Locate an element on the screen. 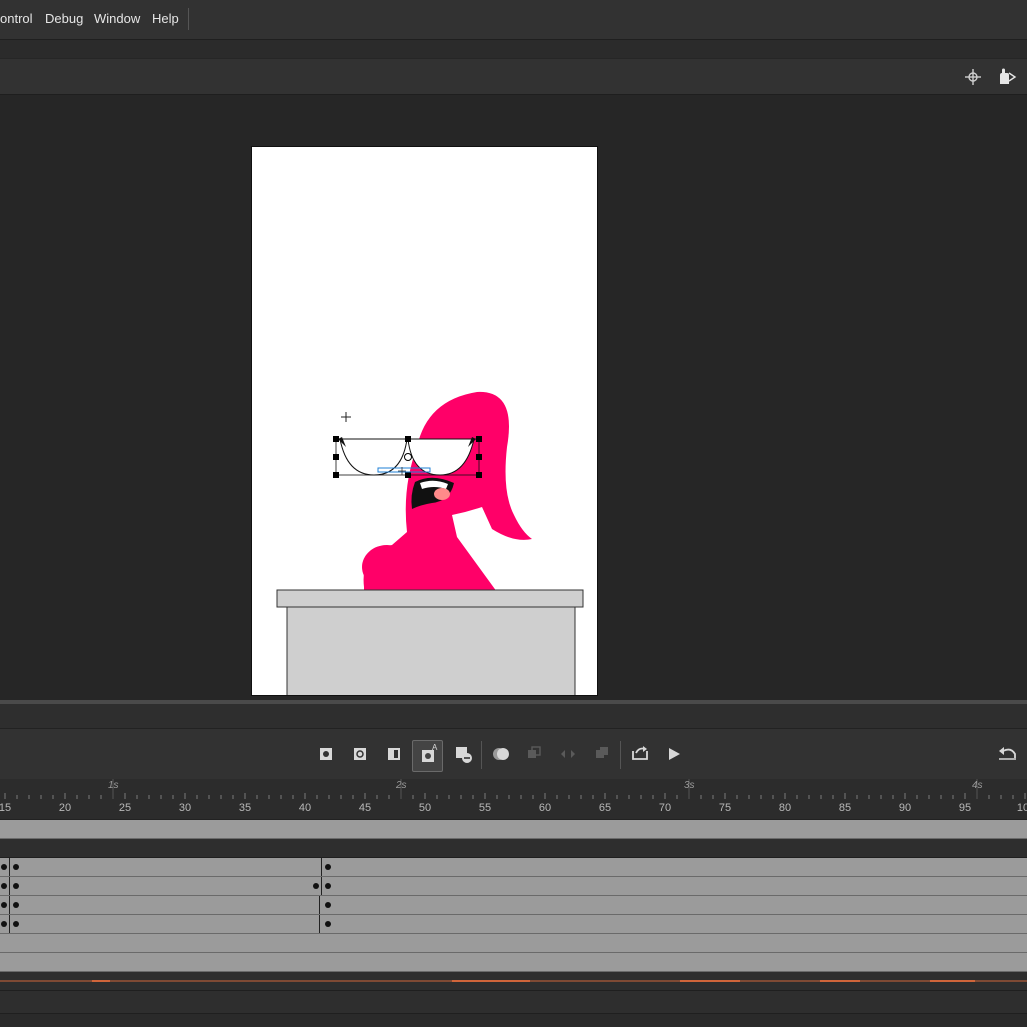 The width and height of the screenshot is (1027, 1027). clear-keyframe-icon is located at coordinates (463, 754).